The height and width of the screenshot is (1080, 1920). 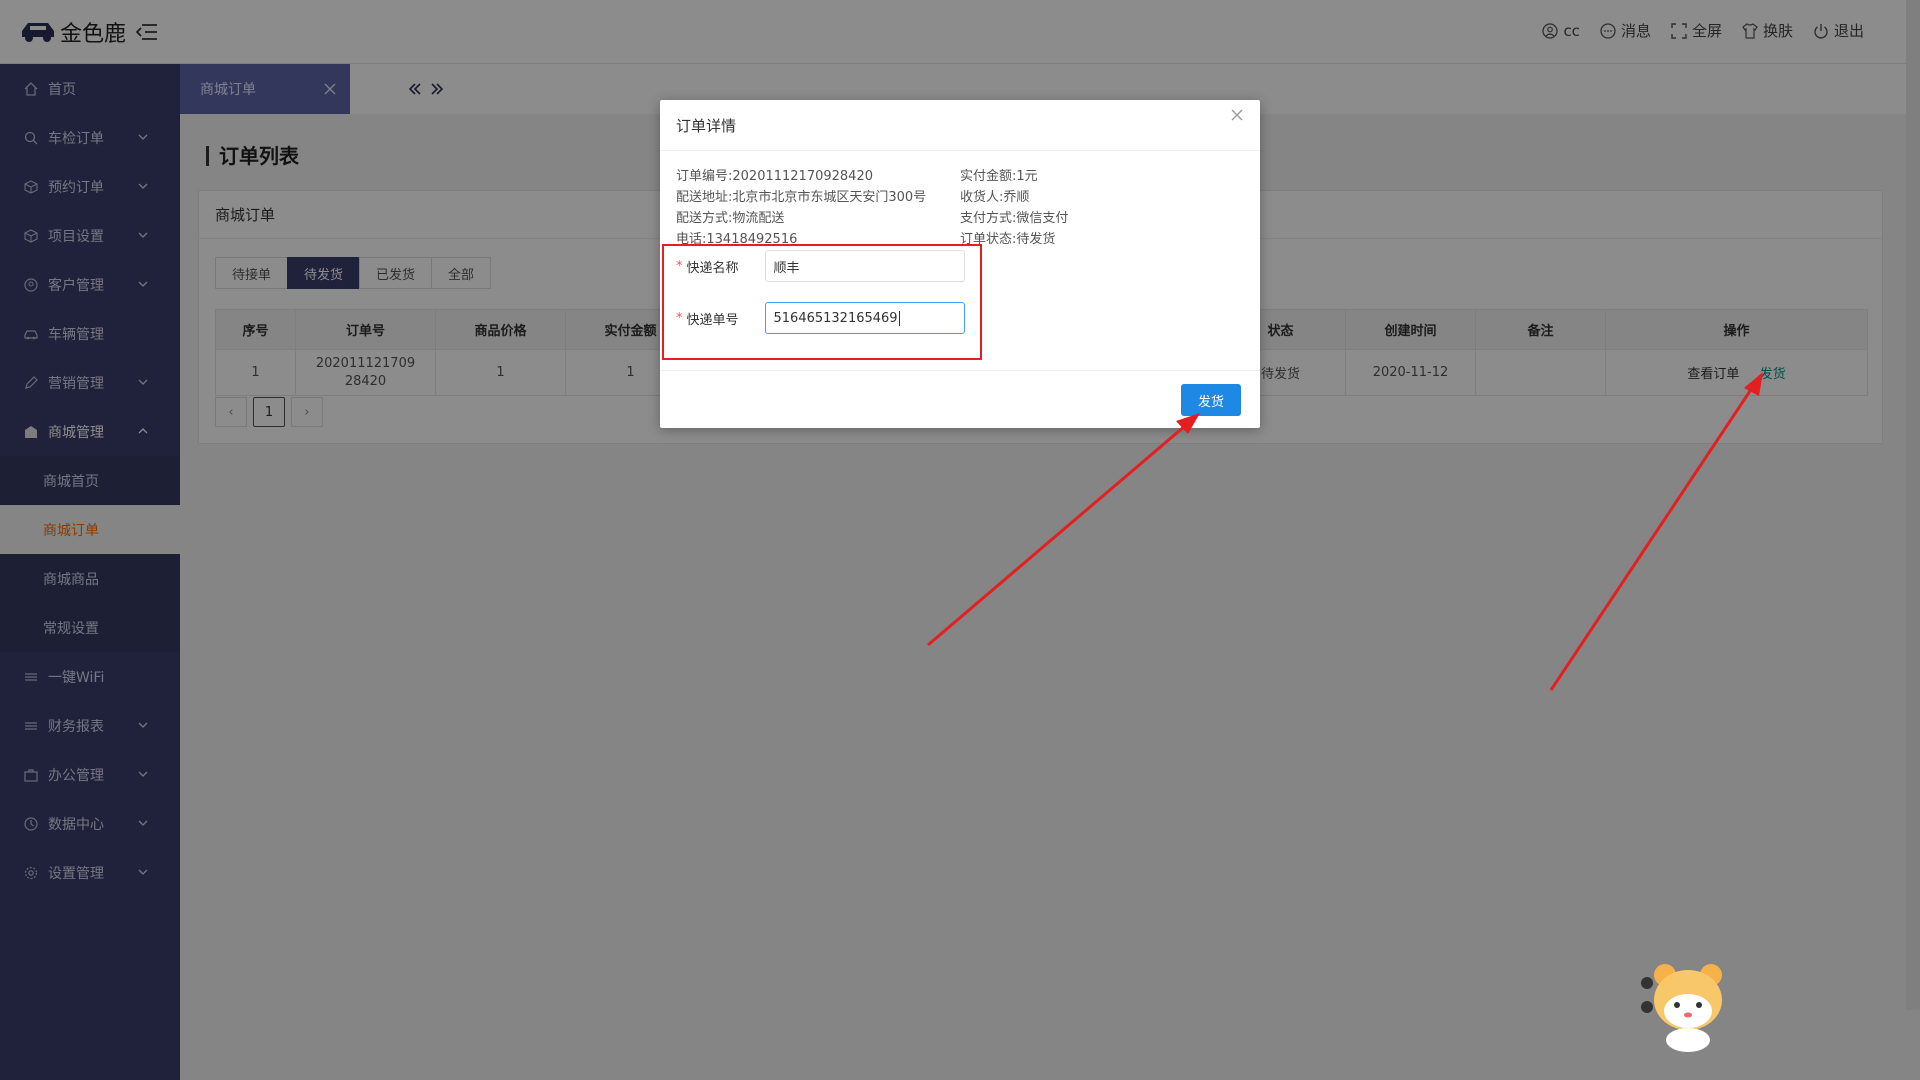 What do you see at coordinates (1014, 218) in the screenshot?
I see `payment-method: 支付方式:微信支付` at bounding box center [1014, 218].